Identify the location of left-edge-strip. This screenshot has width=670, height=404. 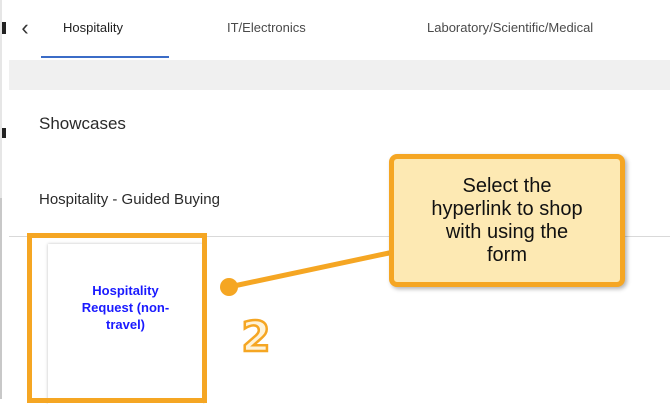
(4, 199).